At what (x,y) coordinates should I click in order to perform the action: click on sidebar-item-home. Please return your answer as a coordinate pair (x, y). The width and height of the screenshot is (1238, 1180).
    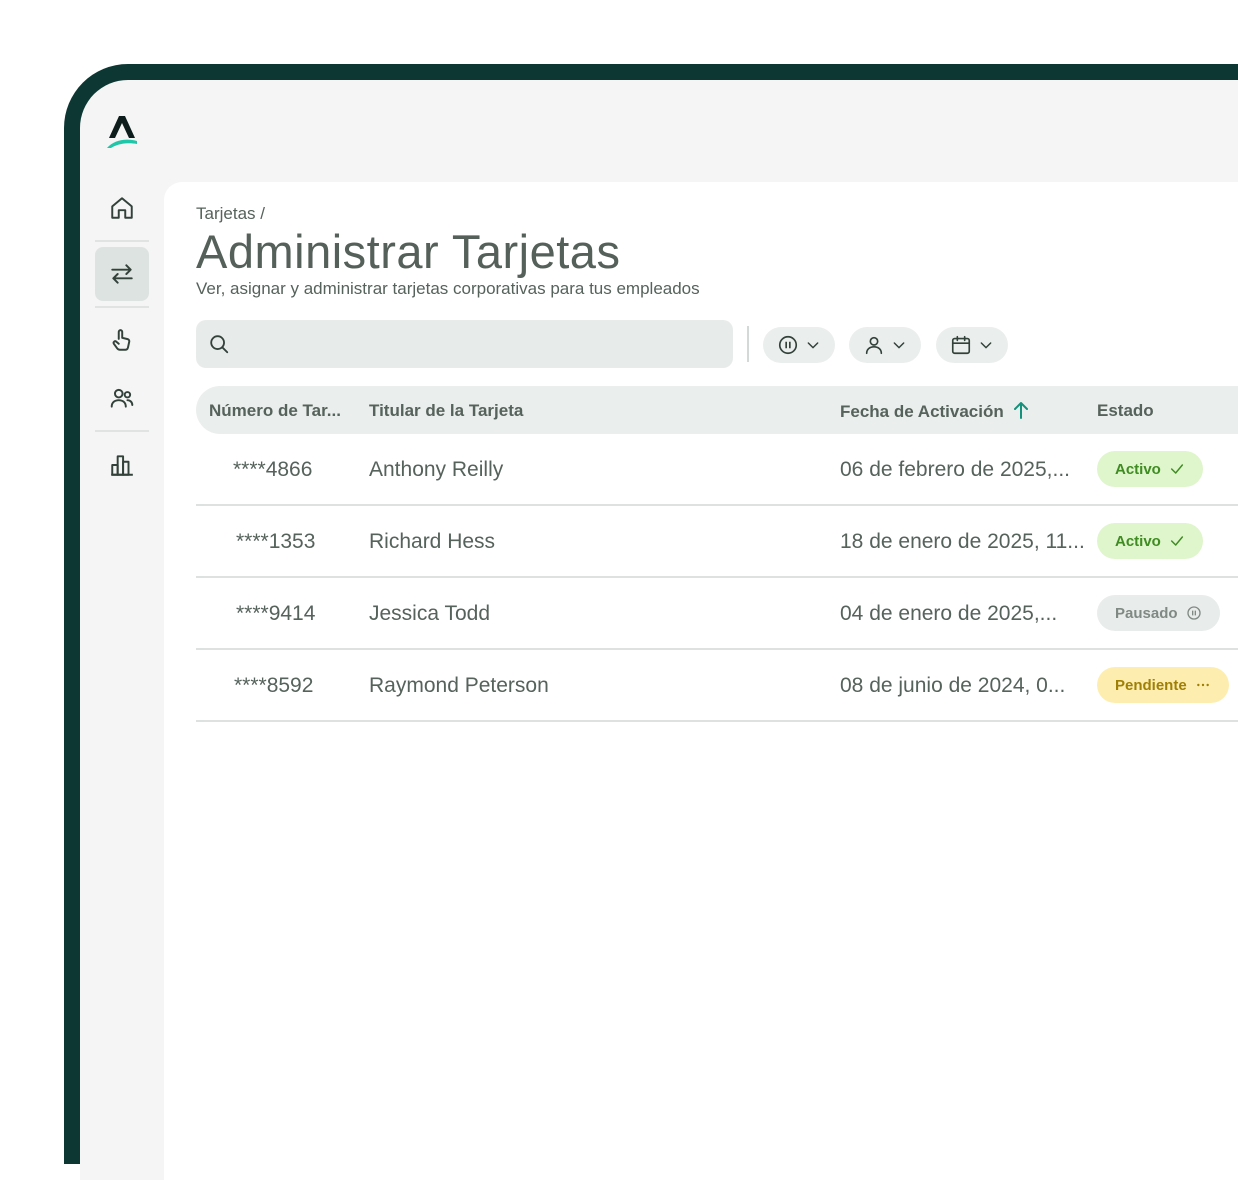
    Looking at the image, I should click on (122, 208).